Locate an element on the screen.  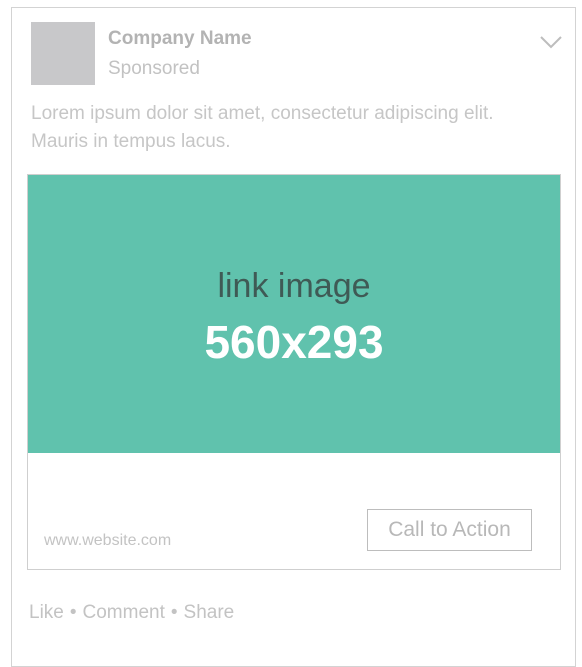
call-to-action-button: Call to Action is located at coordinates (449, 530).